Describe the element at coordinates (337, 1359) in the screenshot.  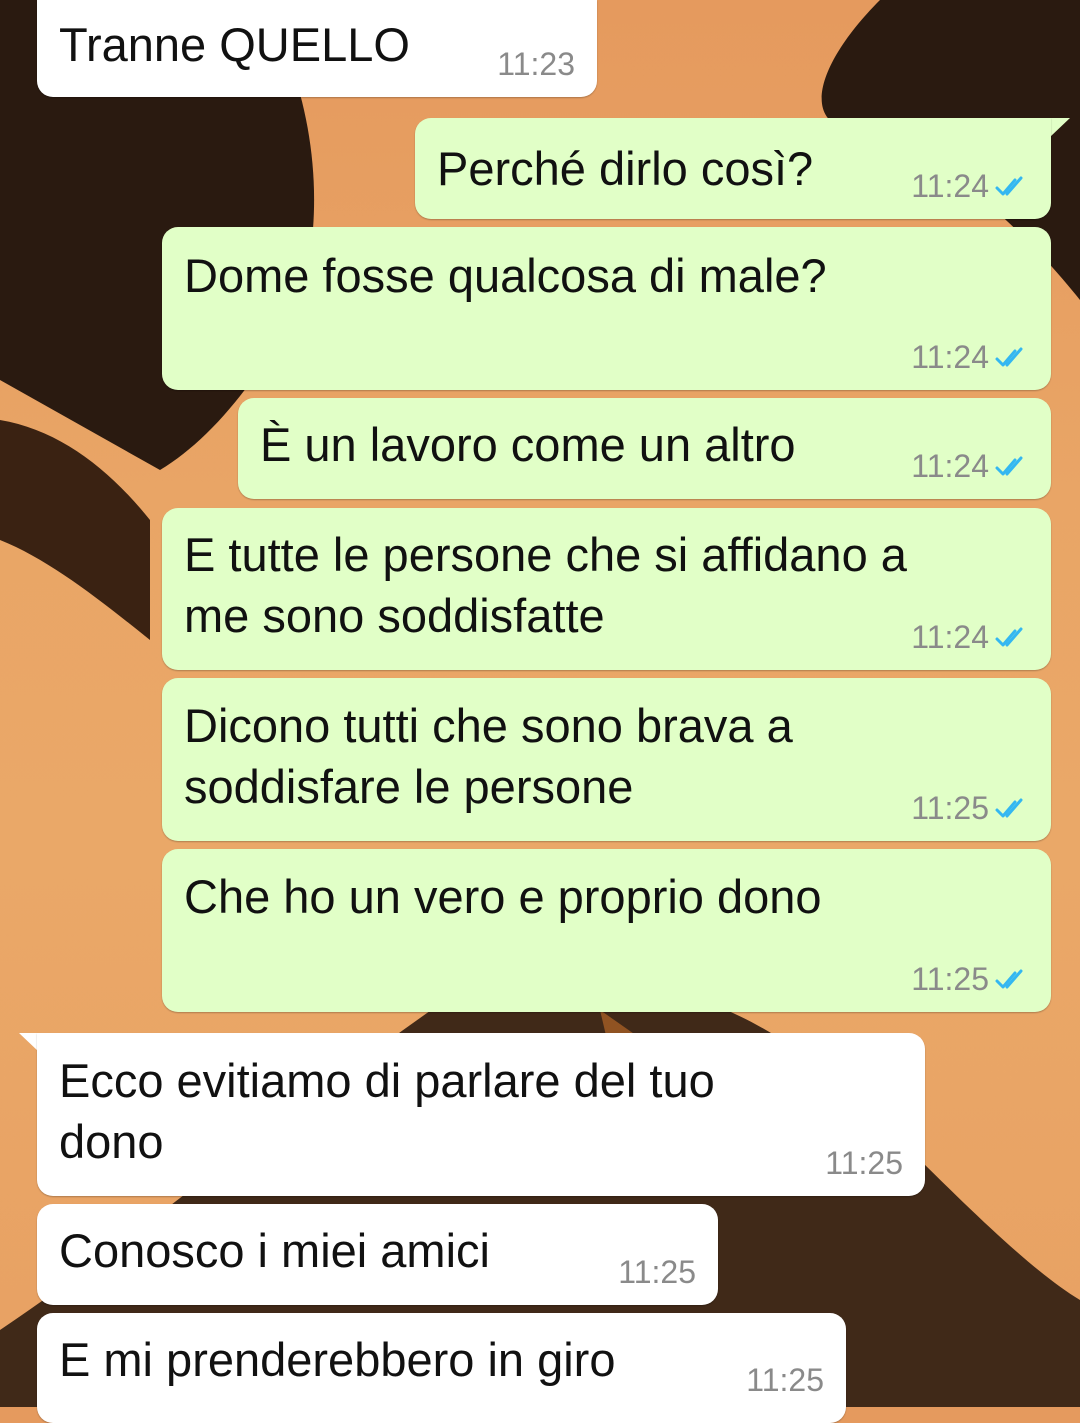
I see `message-text: E mi prenderebbero in giro` at that location.